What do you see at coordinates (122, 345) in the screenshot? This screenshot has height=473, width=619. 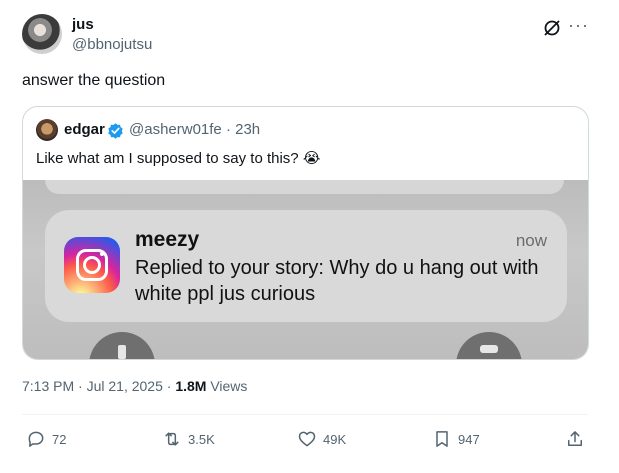 I see `flashlight-button-icon` at bounding box center [122, 345].